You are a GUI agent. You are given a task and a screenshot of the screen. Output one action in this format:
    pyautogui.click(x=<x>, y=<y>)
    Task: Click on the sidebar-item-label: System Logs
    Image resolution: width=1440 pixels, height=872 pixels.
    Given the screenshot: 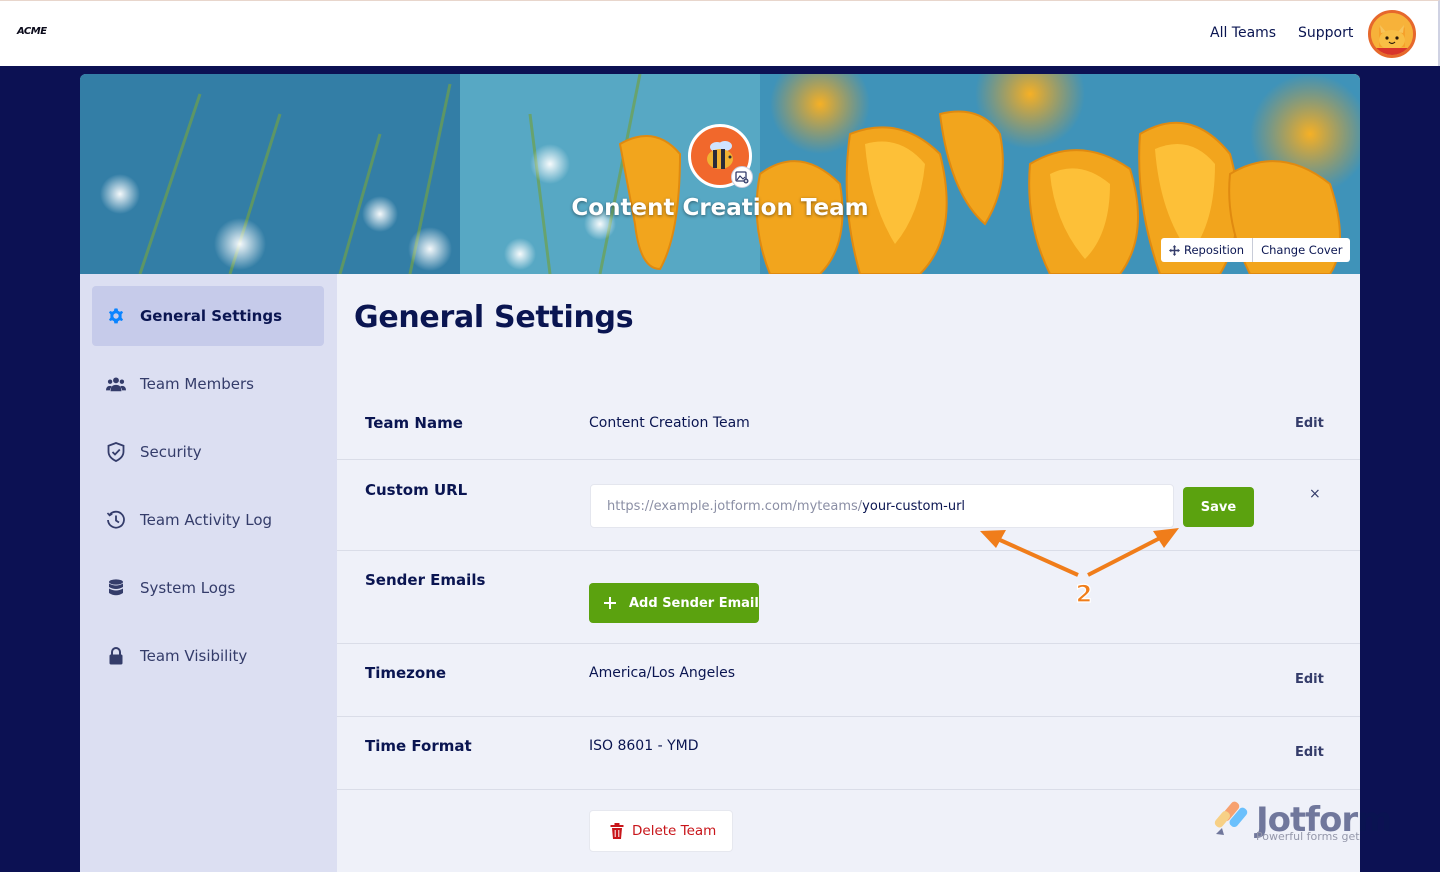 What is the action you would take?
    pyautogui.click(x=188, y=588)
    